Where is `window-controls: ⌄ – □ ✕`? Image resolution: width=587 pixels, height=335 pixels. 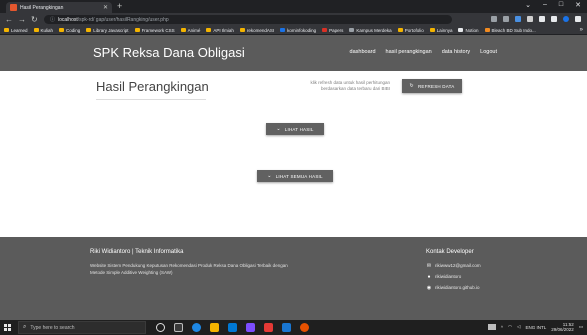 window-controls: ⌄ – □ ✕ is located at coordinates (553, 5).